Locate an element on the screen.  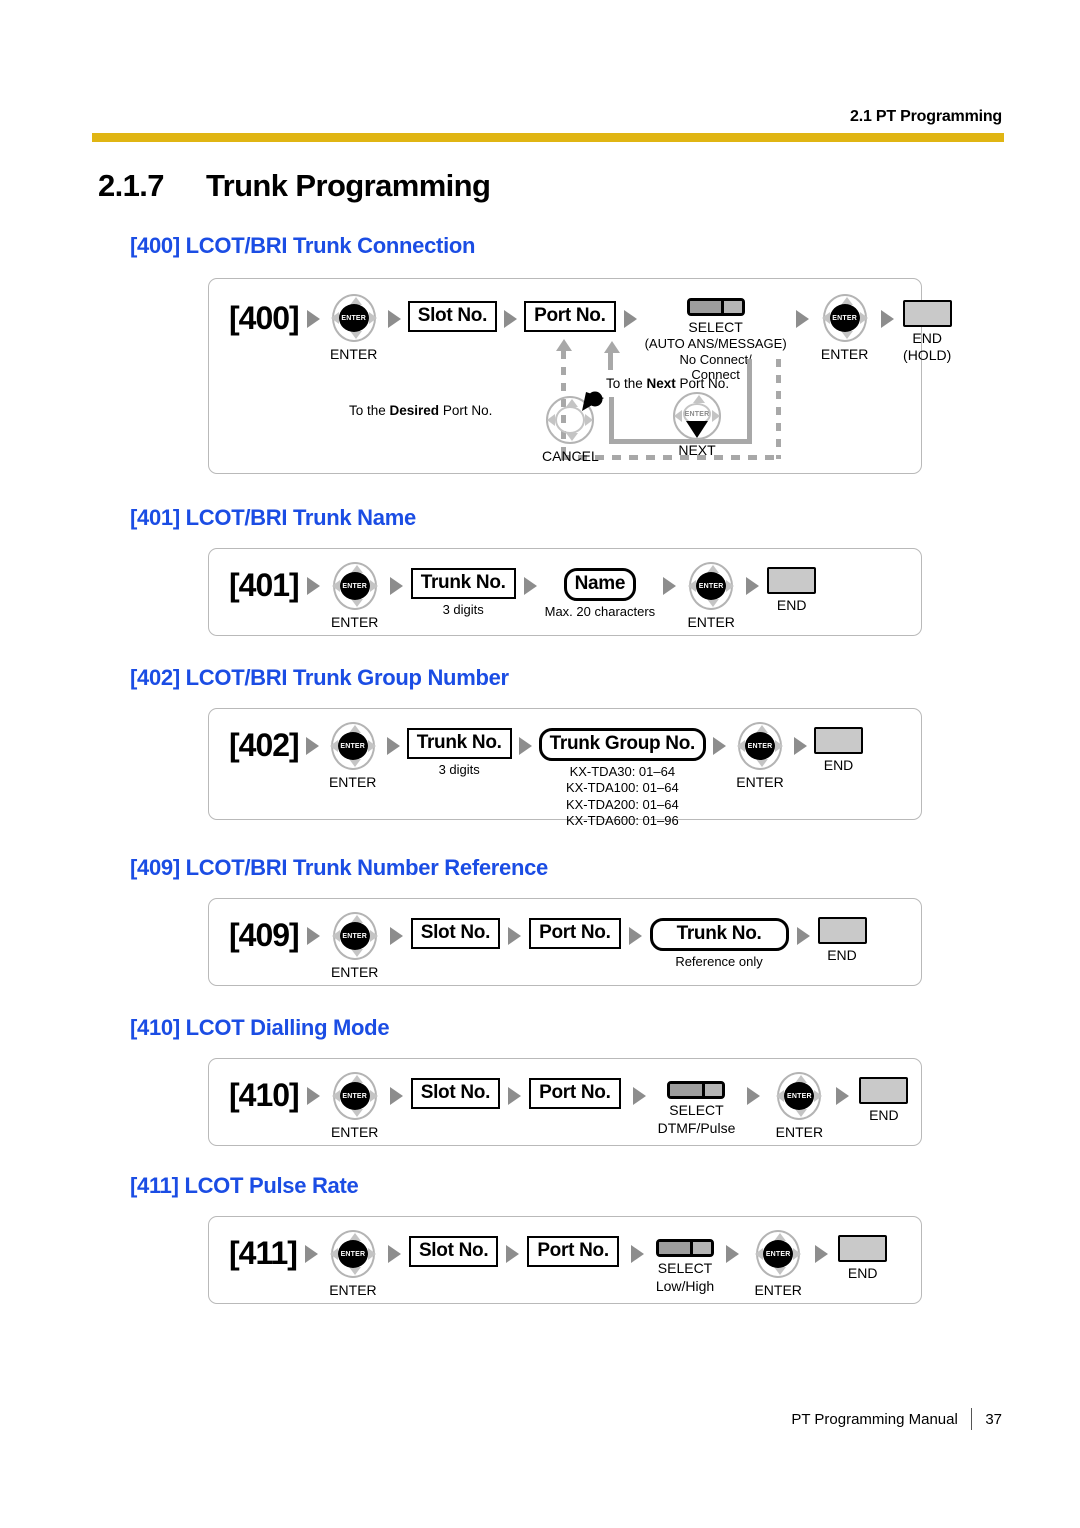
end-caption-line-1: END is located at coordinates (791, 605).